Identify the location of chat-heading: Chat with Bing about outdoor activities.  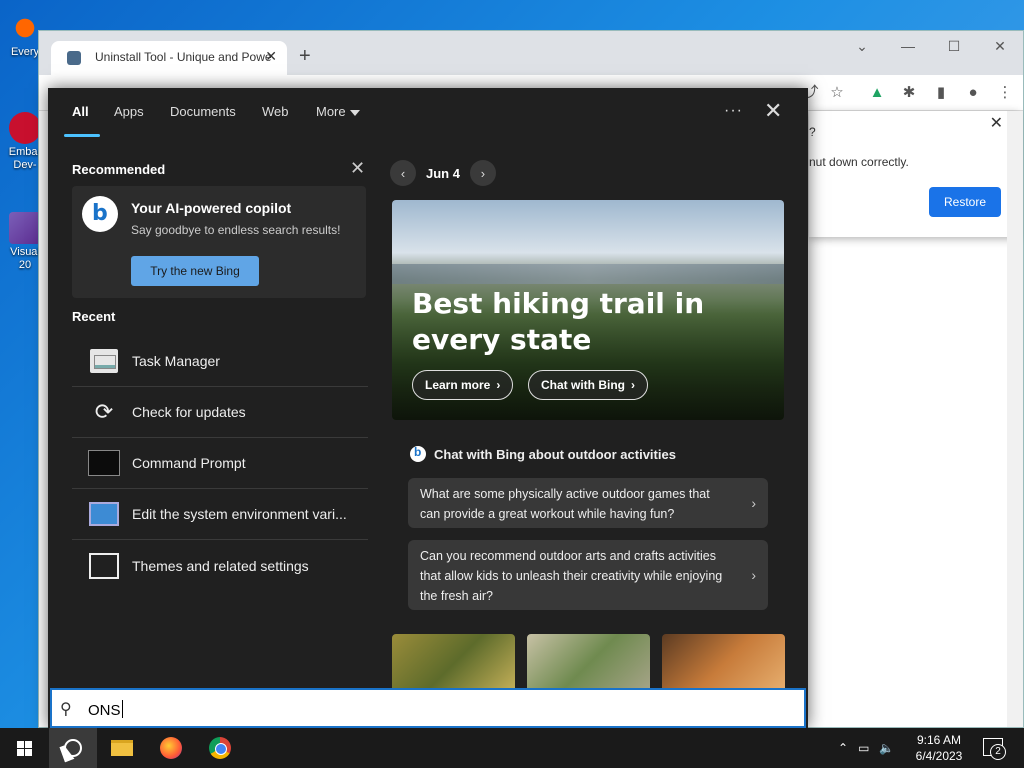
(543, 453).